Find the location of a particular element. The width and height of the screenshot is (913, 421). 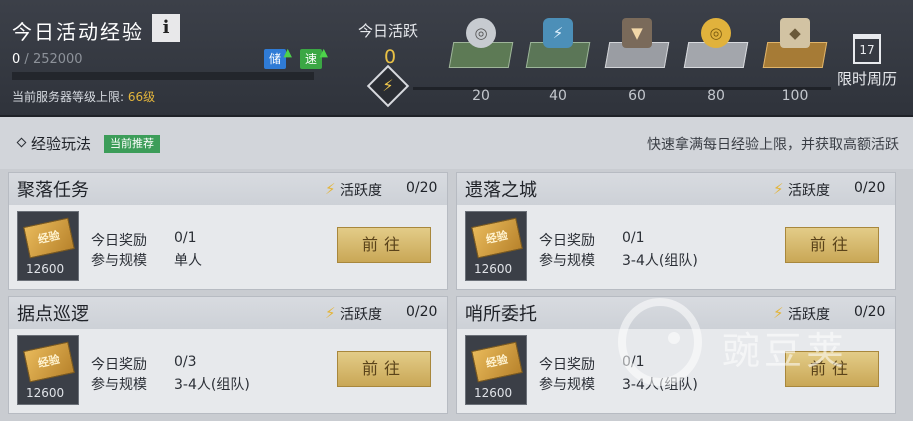

server-level-limit: 当前服务器等级上限: 66级 is located at coordinates (83, 96).